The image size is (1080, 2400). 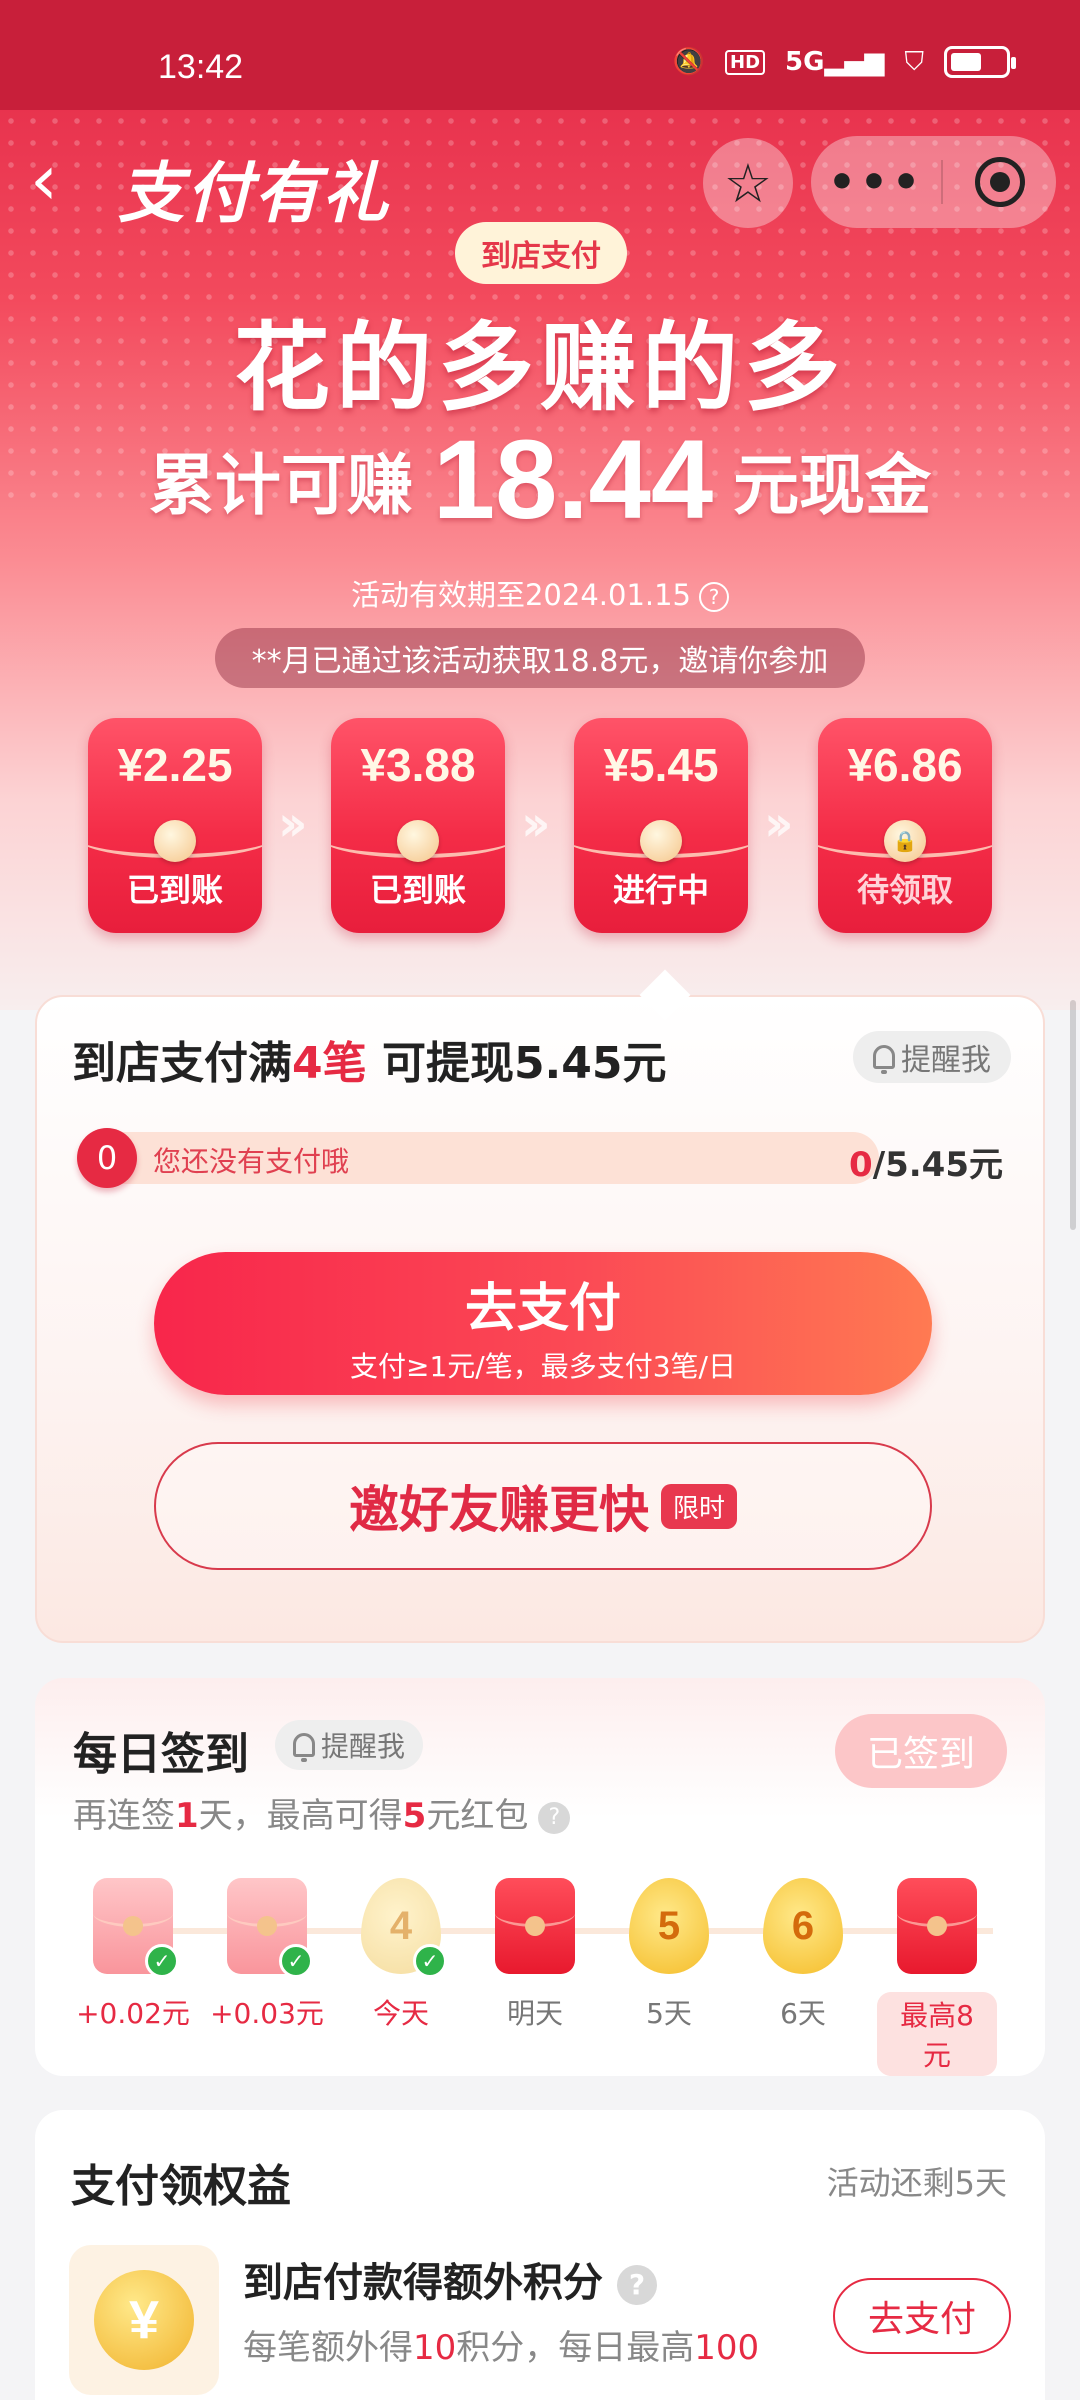 What do you see at coordinates (435, 2348) in the screenshot?
I see `desc-num1: 10` at bounding box center [435, 2348].